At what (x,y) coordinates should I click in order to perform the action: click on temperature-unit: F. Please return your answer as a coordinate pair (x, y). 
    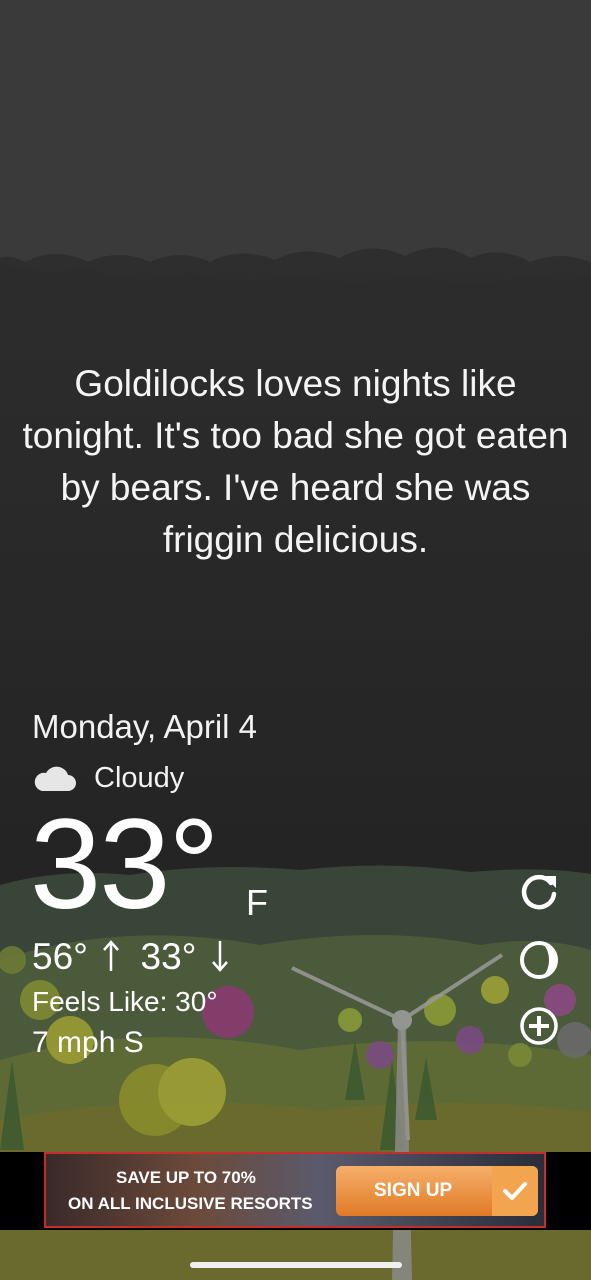
    Looking at the image, I should click on (257, 902).